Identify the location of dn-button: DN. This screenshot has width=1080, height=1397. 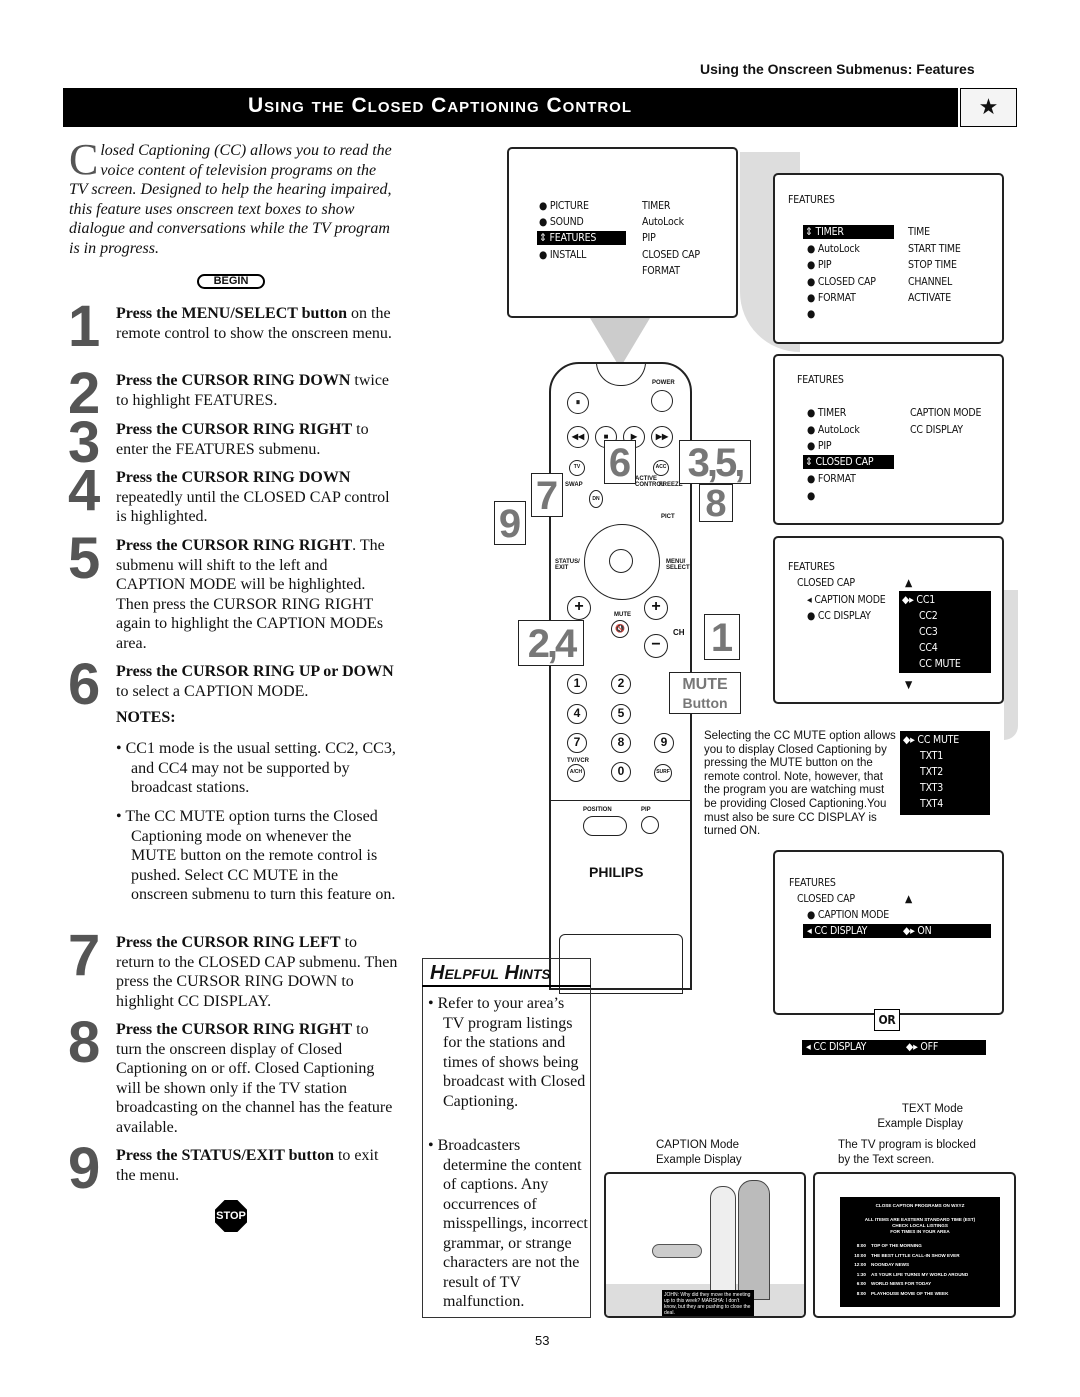
(596, 499).